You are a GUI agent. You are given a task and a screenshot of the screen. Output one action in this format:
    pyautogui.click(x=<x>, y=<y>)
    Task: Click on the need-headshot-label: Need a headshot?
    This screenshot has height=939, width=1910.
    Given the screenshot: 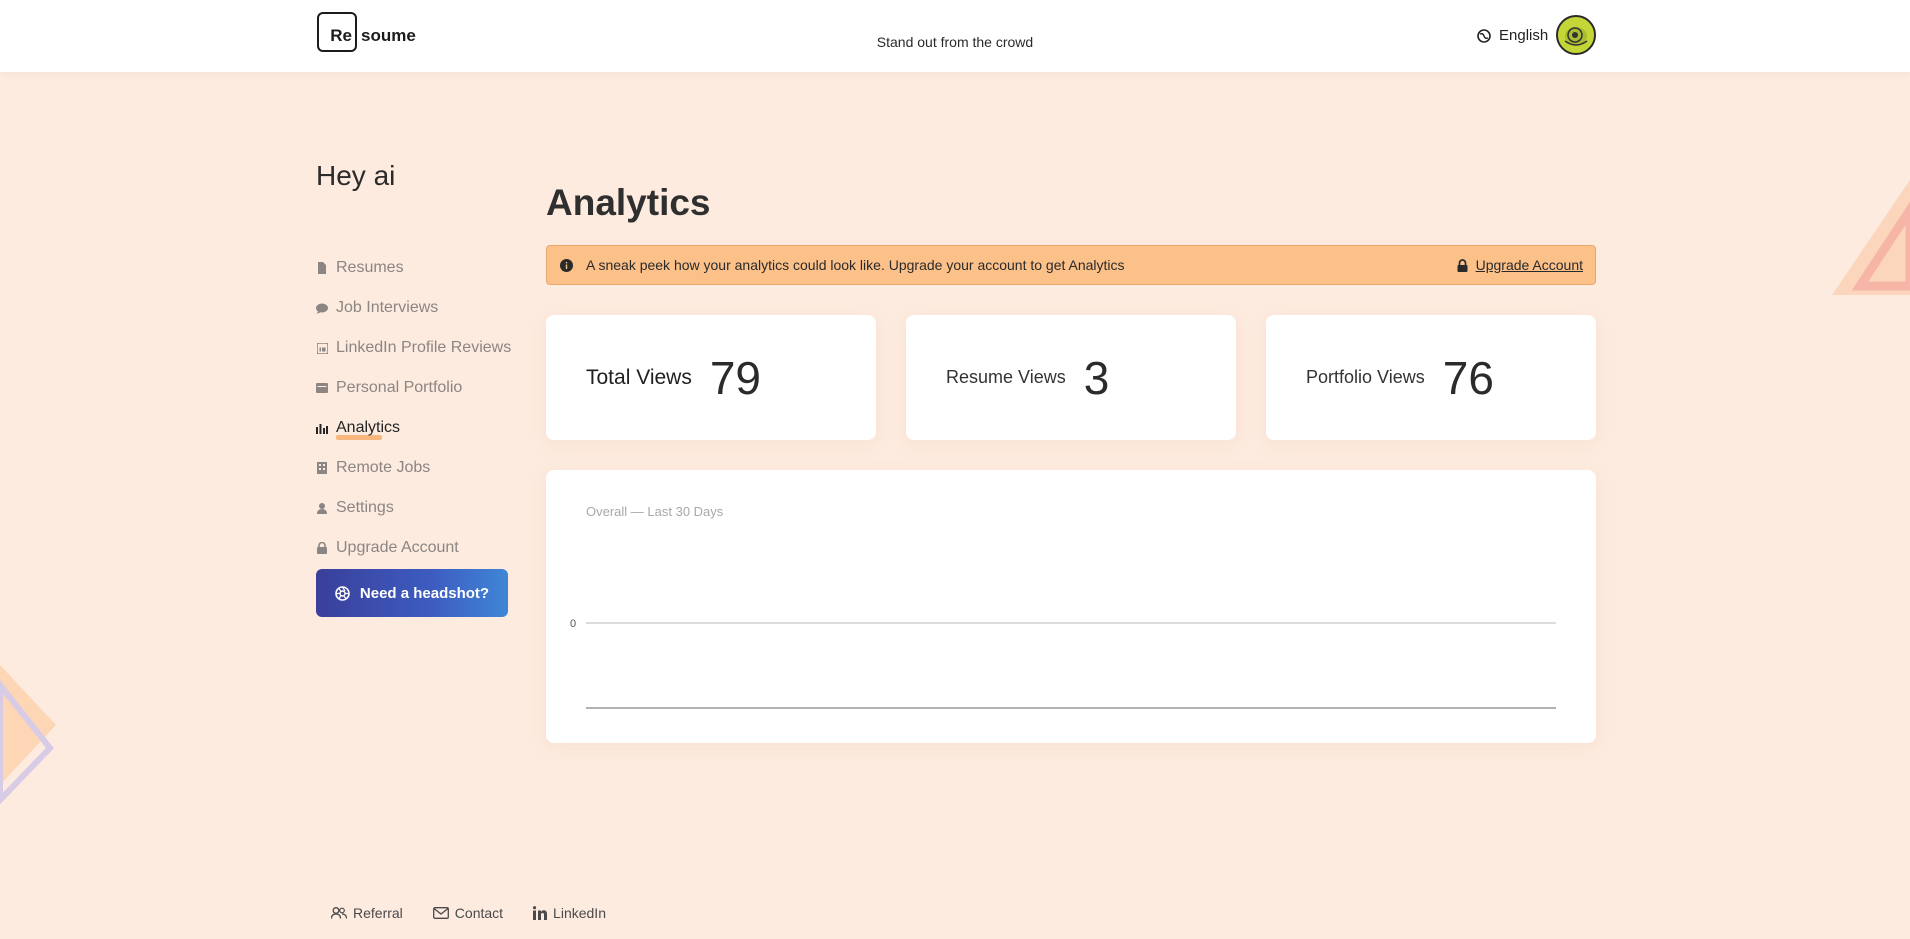 What is the action you would take?
    pyautogui.click(x=424, y=593)
    